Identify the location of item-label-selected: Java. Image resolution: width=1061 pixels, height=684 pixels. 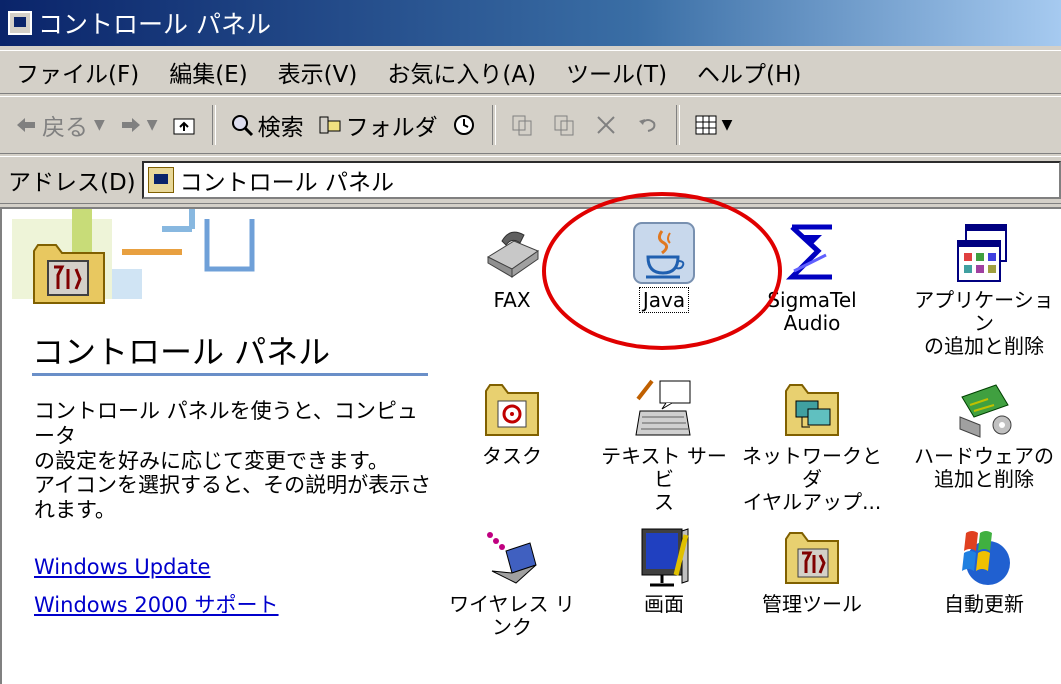
(664, 300).